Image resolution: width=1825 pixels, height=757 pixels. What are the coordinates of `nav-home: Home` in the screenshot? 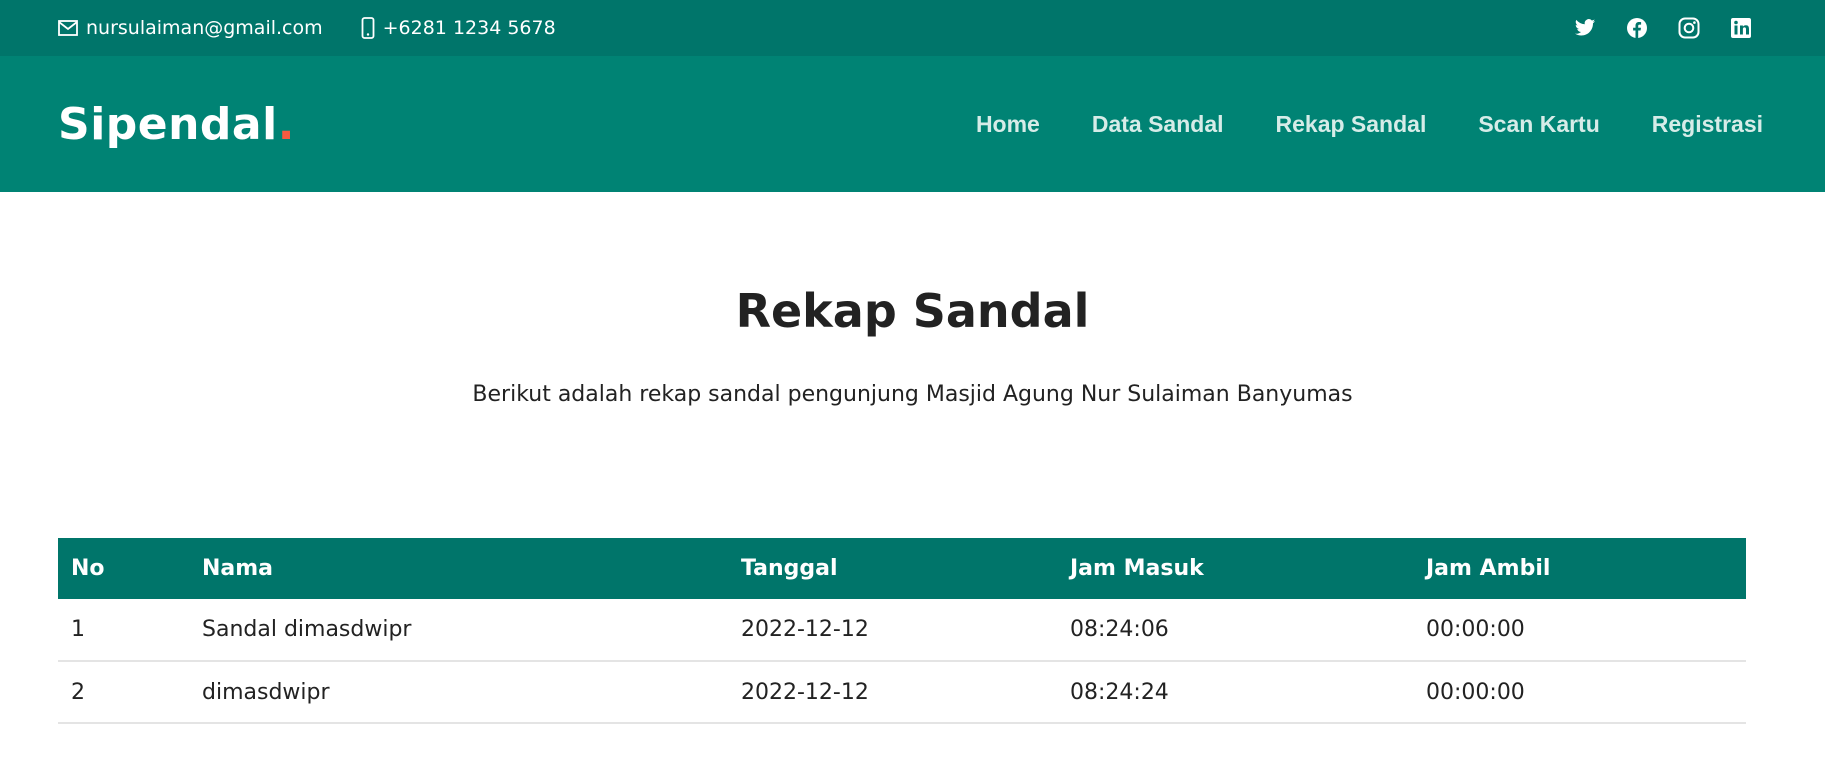 It's located at (1008, 124).